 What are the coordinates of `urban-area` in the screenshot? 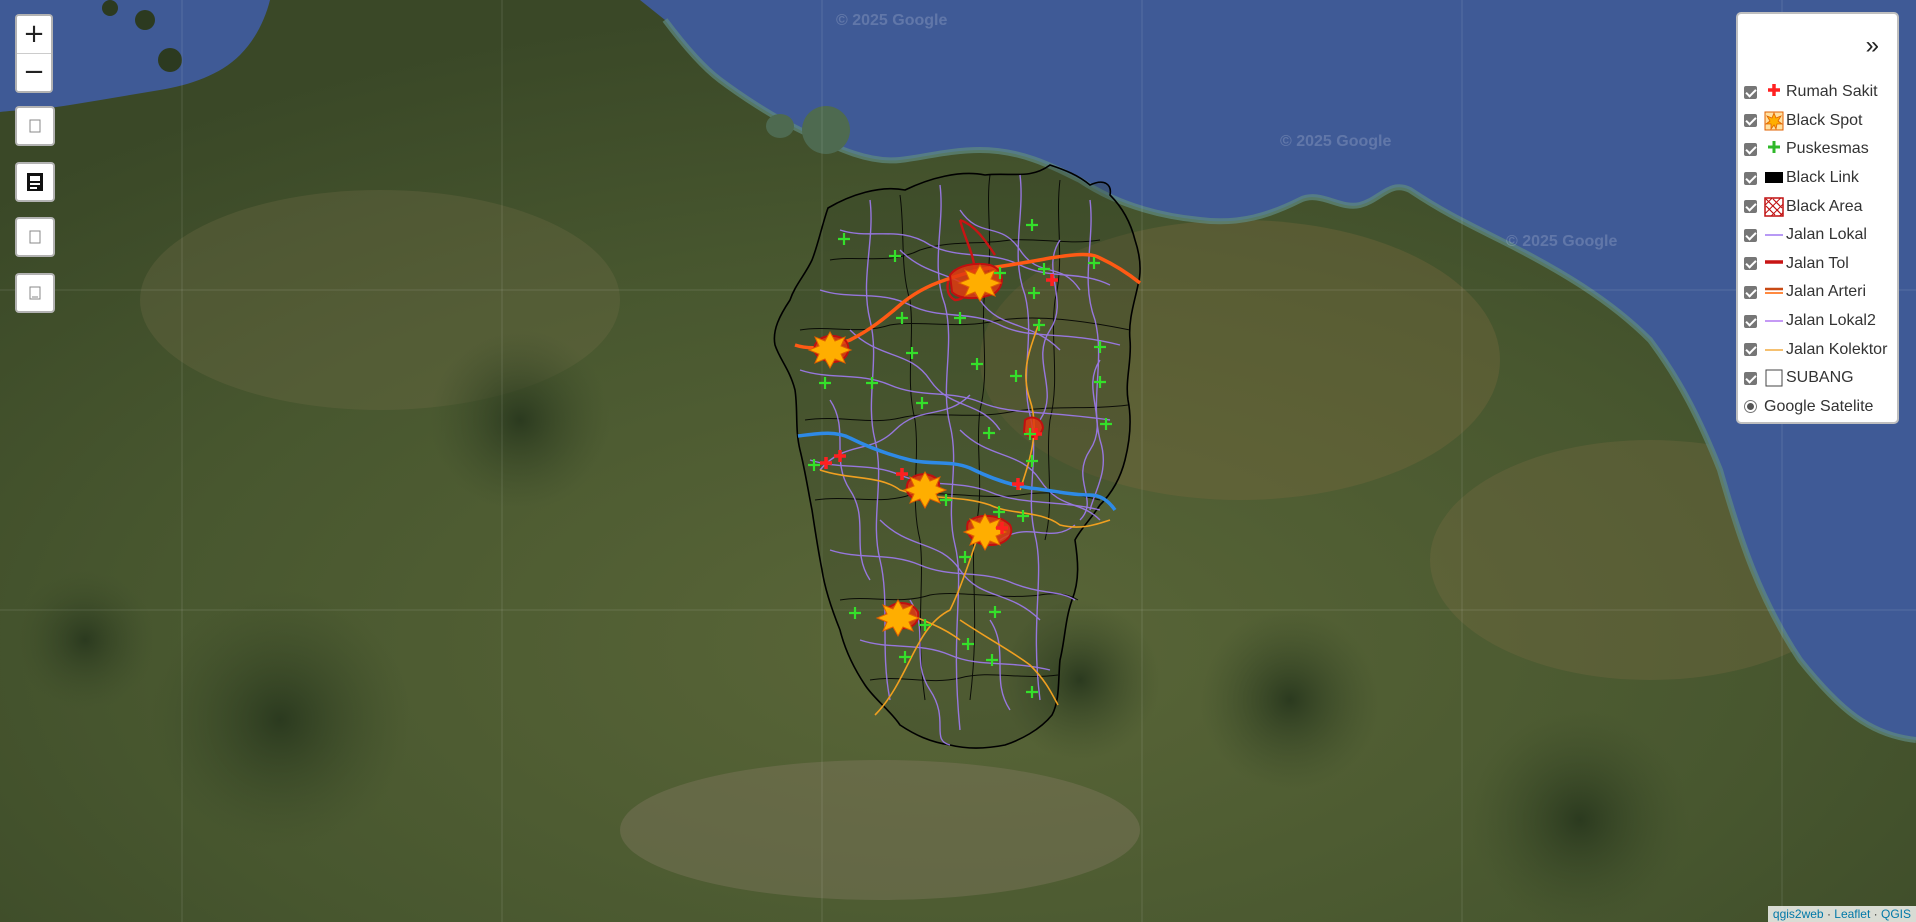 It's located at (880, 830).